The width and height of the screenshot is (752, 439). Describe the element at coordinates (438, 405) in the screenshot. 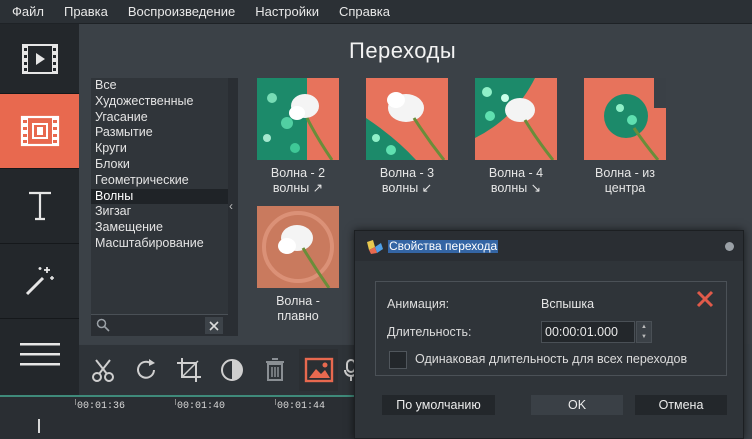

I see `default-button: По умолчанию` at that location.